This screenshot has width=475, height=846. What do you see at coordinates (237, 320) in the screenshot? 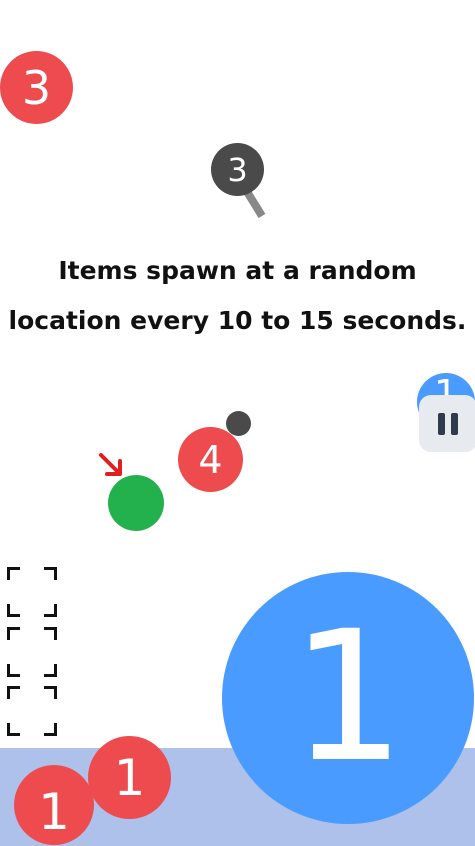
I see `tutorial-line: location every 10 to 15 seconds.` at bounding box center [237, 320].